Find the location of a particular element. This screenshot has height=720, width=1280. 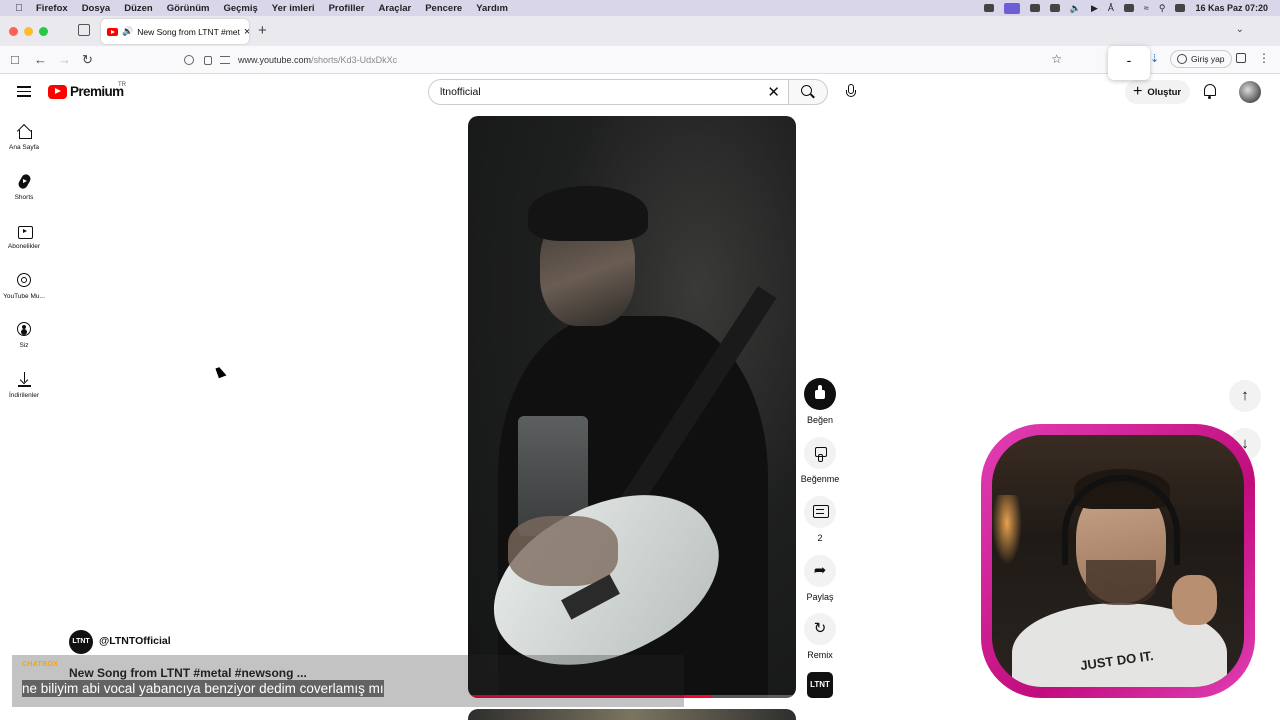

extensions-icon is located at coordinates (1241, 58).